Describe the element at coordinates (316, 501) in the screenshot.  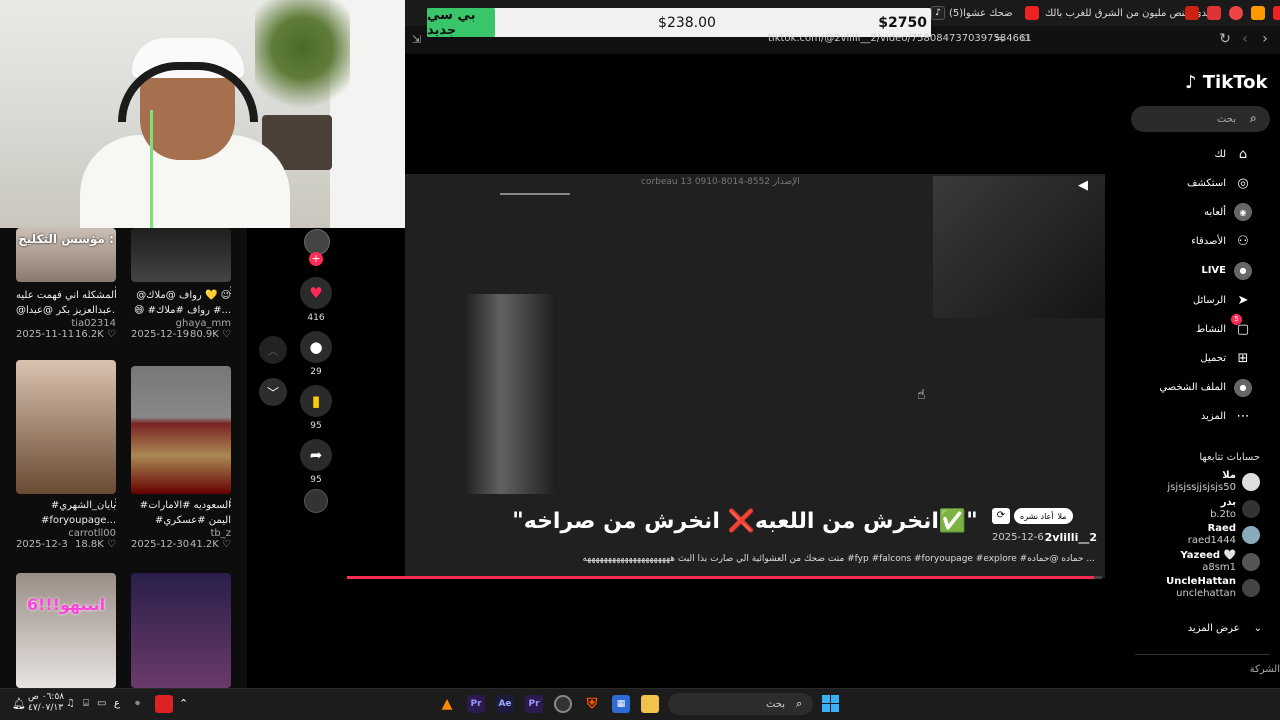
I see `sound-avatar` at that location.